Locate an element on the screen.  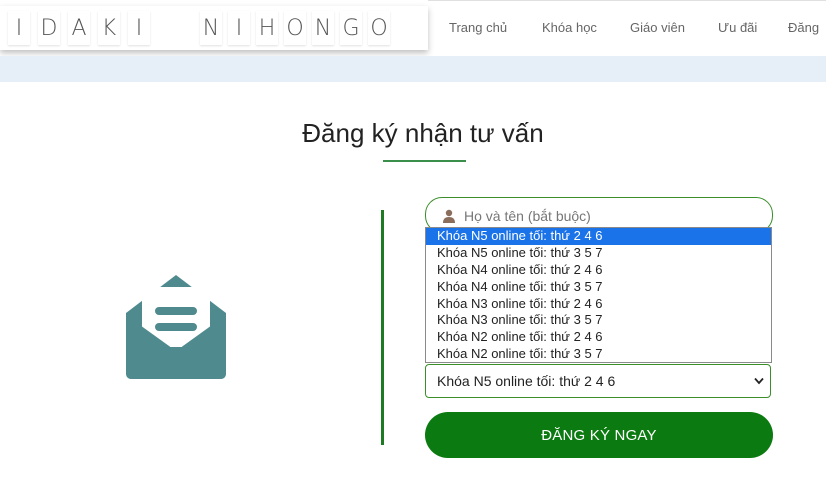
submit-button: ĐĂNG KÝ NGAY is located at coordinates (599, 435).